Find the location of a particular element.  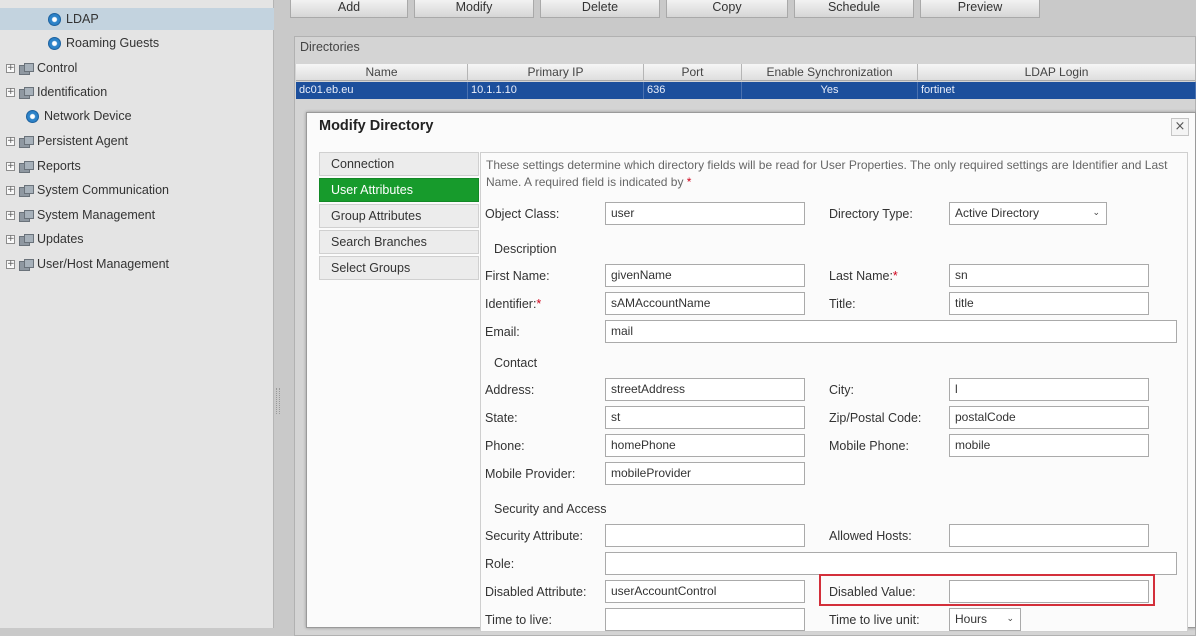

email-field: mail is located at coordinates (891, 331).